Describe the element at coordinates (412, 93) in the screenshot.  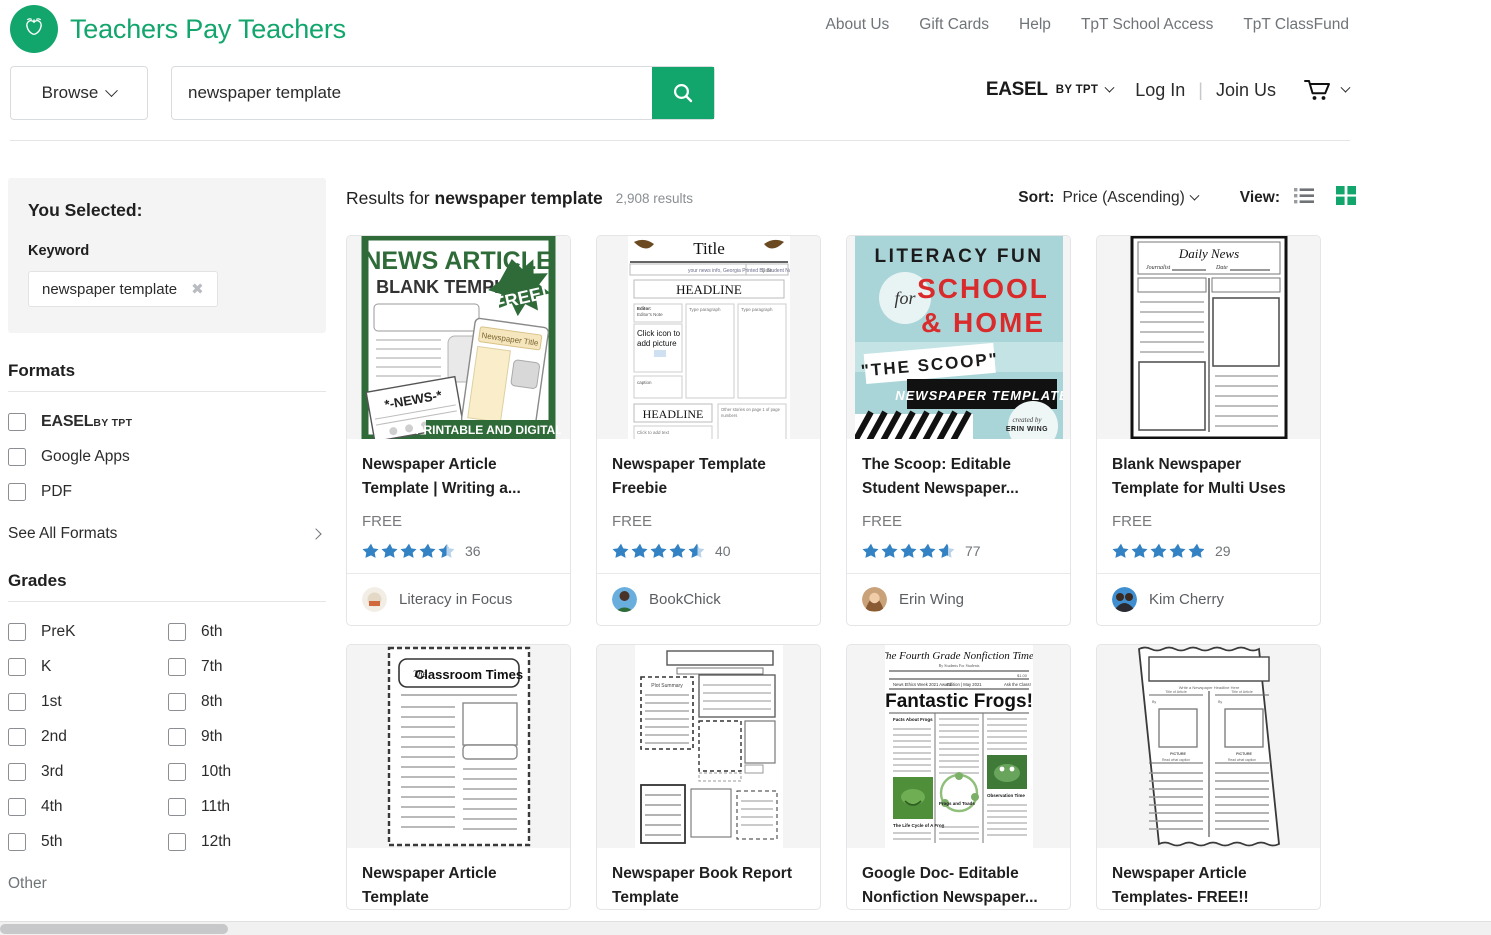
I see `search-input` at that location.